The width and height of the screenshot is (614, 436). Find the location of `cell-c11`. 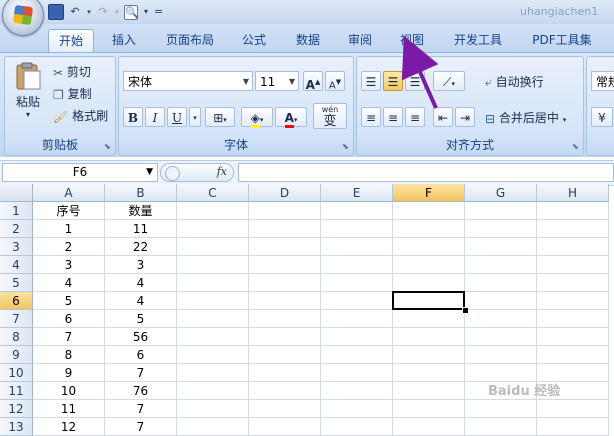

cell-c11 is located at coordinates (213, 391).